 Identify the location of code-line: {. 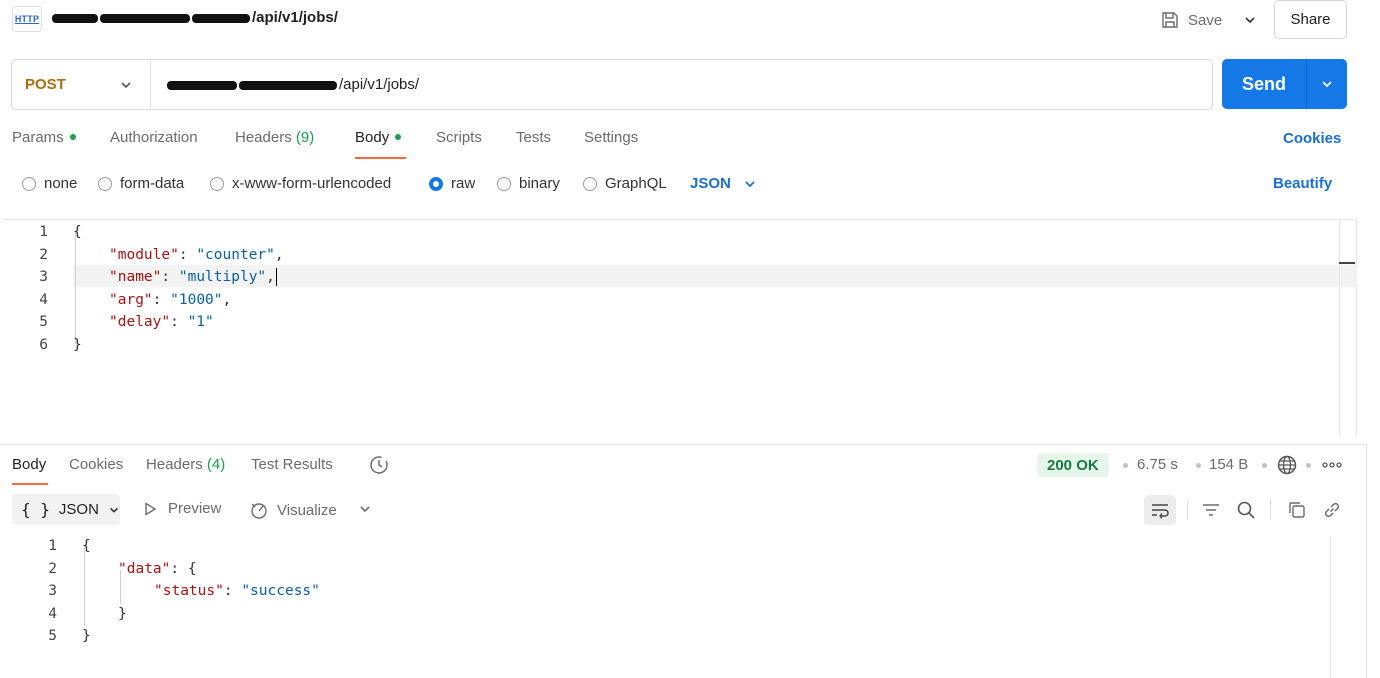
(77, 232).